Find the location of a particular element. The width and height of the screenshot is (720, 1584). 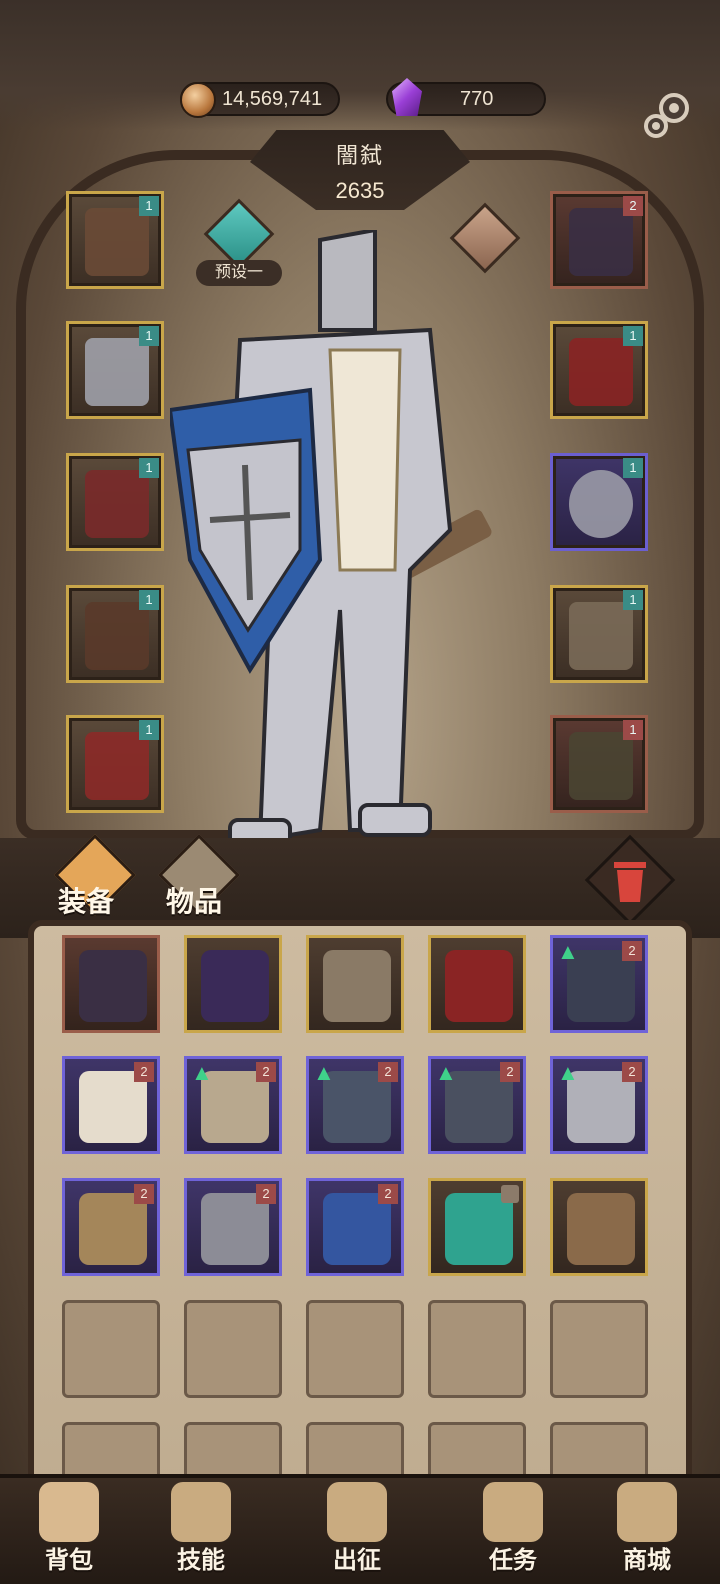

cloak-icon is located at coordinates (601, 766).